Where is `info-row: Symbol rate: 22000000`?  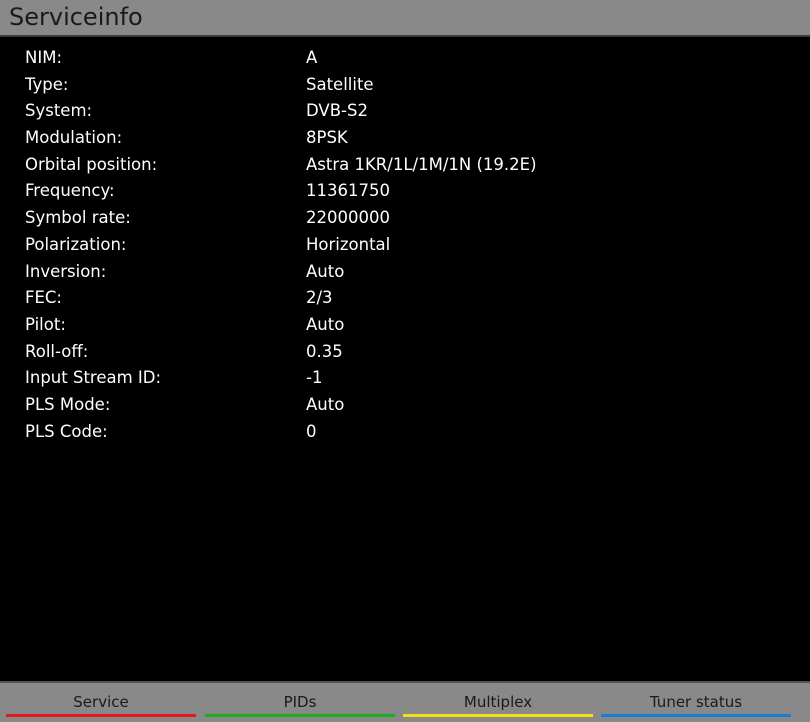
info-row: Symbol rate: 22000000 is located at coordinates (405, 221).